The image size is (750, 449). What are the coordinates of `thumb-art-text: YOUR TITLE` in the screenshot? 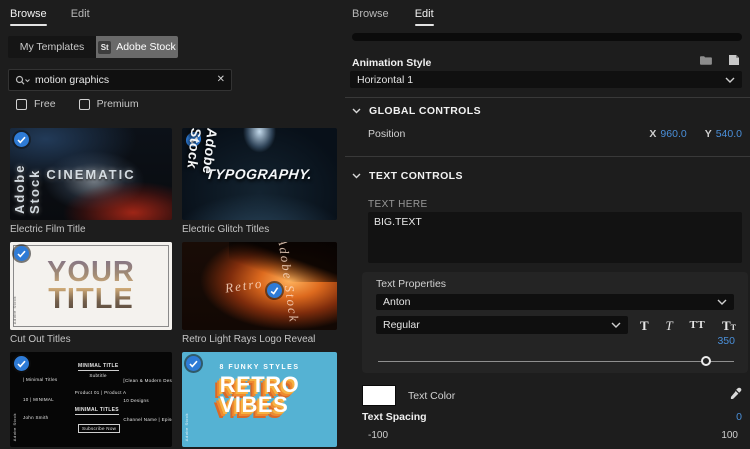 It's located at (91, 285).